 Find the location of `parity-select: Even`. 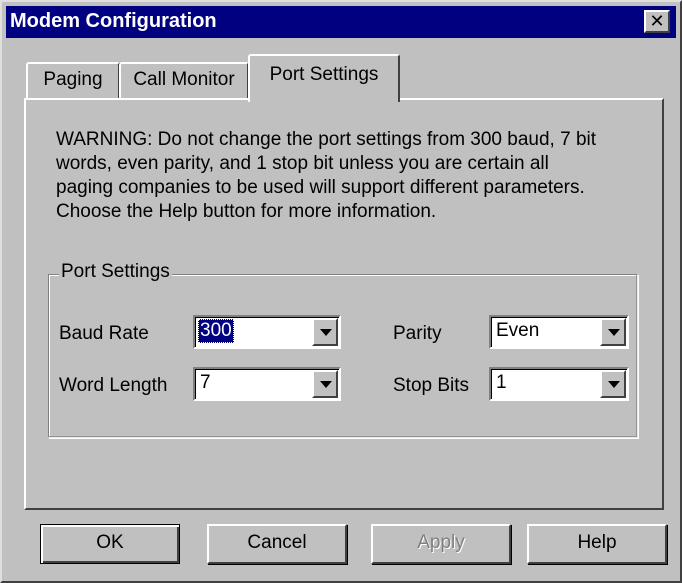

parity-select: Even is located at coordinates (559, 332).